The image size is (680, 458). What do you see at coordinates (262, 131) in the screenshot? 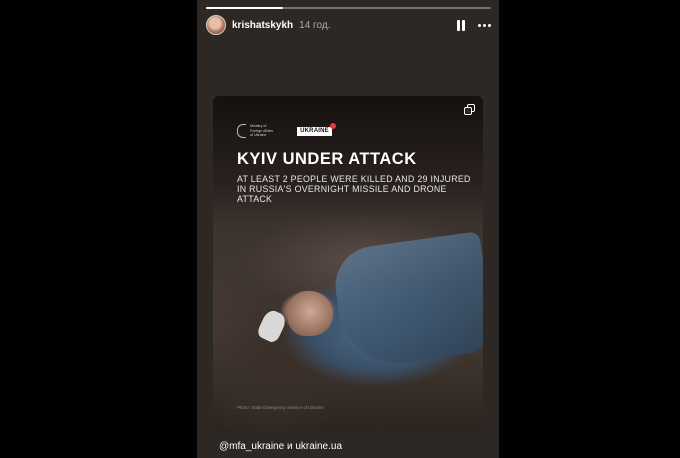
I see `mfa-logo-text: Ministry of Foreign Affairs of Ukraine` at bounding box center [262, 131].